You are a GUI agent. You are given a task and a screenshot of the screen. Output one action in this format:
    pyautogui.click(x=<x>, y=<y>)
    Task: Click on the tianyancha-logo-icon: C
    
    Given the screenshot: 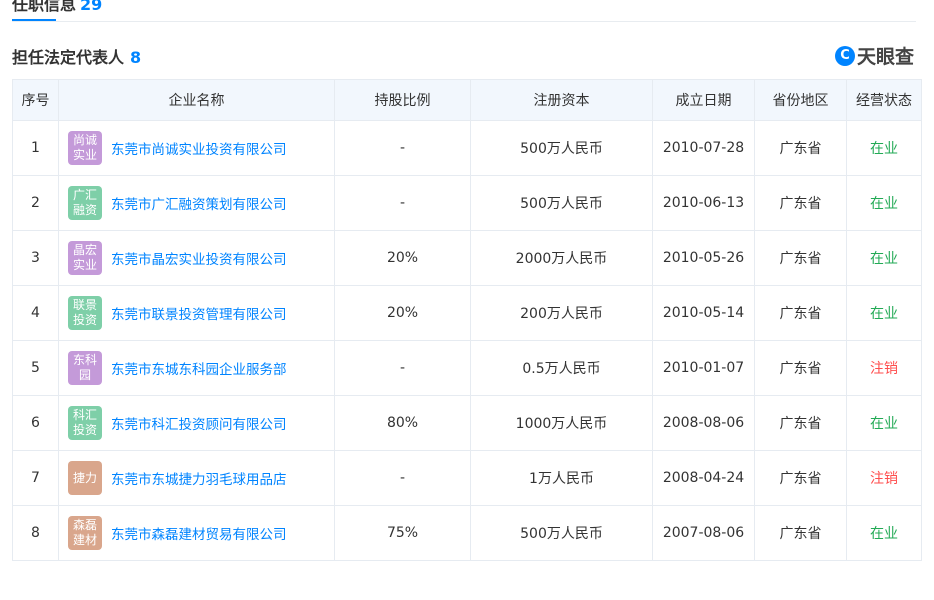 What is the action you would take?
    pyautogui.click(x=844, y=55)
    